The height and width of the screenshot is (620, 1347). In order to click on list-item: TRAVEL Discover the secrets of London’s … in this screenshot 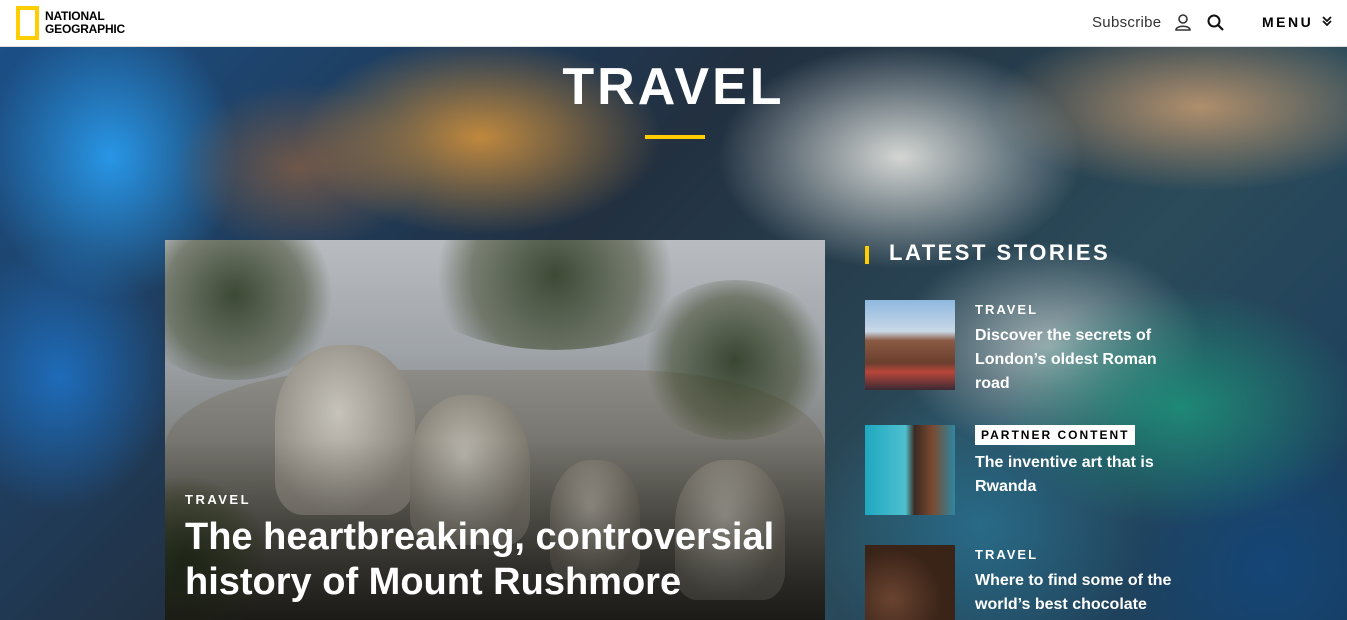, I will do `click(1025, 350)`.